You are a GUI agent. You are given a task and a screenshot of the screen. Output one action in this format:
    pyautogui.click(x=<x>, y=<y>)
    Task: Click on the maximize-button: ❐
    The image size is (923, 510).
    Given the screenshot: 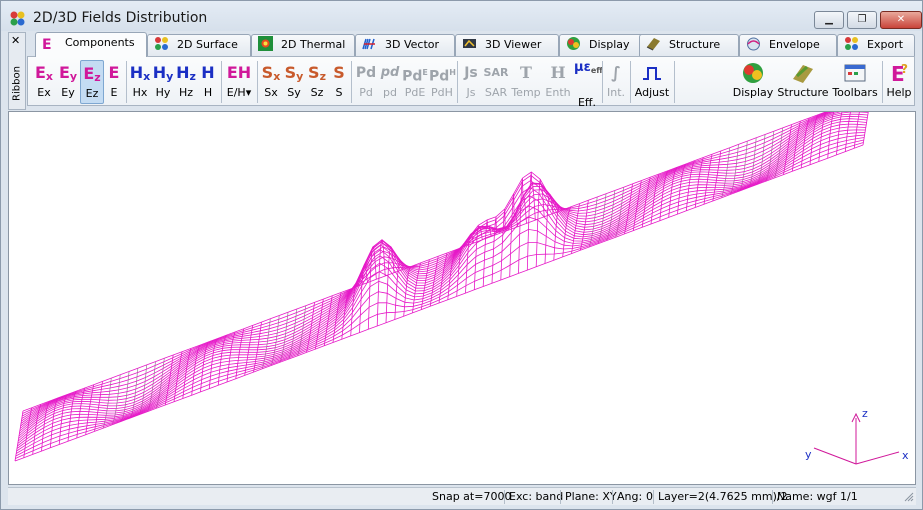 What is the action you would take?
    pyautogui.click(x=862, y=20)
    